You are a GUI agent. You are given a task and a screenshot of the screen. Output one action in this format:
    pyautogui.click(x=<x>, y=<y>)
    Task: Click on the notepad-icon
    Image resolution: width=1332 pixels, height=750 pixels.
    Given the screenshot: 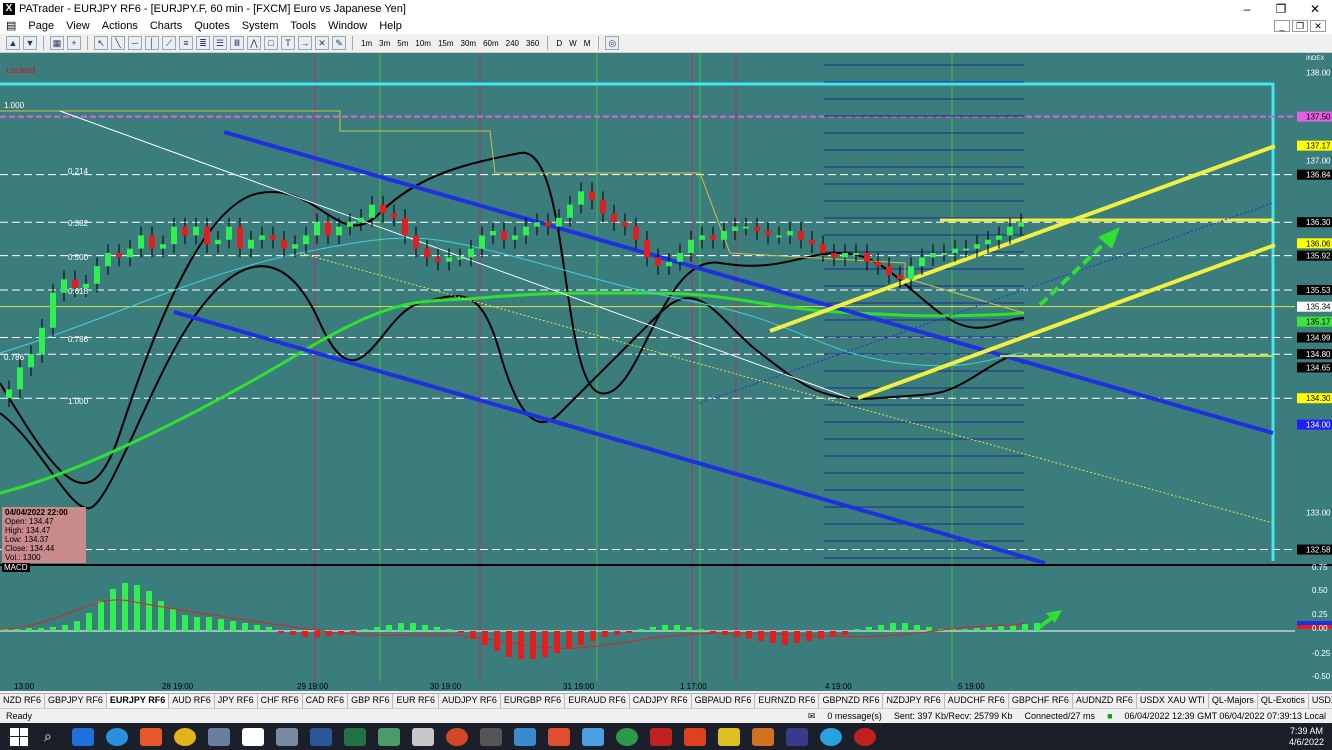 What is the action you would take?
    pyautogui.click(x=423, y=736)
    